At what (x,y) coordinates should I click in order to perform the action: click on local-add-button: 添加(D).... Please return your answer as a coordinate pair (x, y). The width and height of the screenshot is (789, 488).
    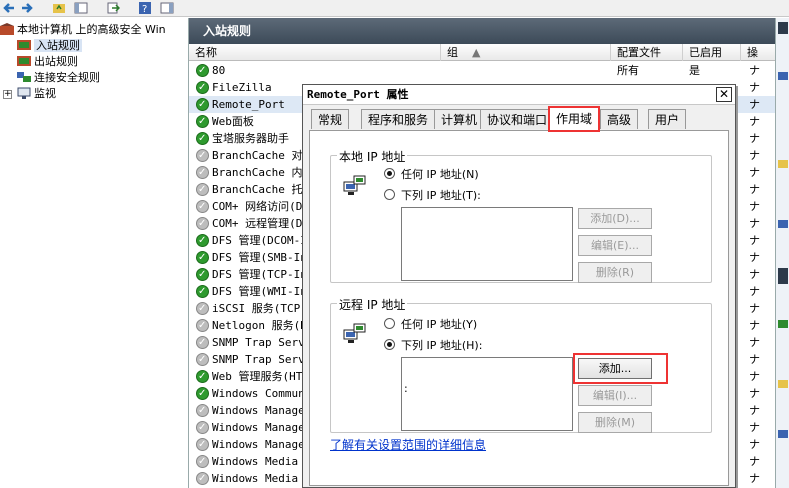
    Looking at the image, I should click on (615, 218).